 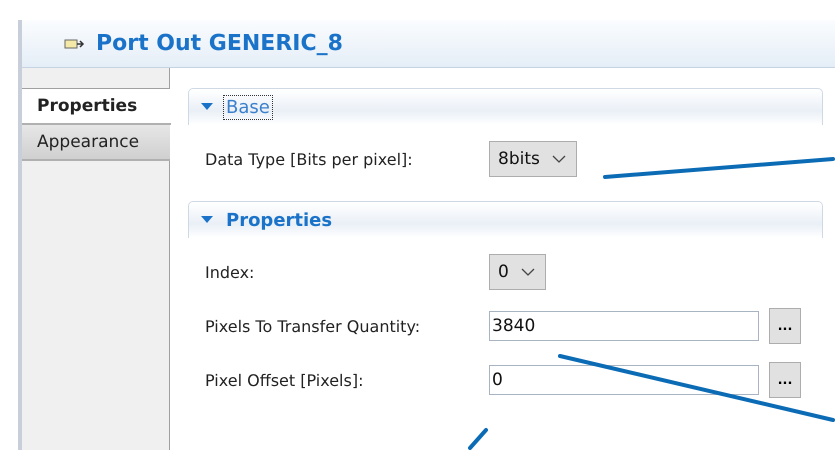 I want to click on field-label: Pixels To Transfer Quantity:, so click(x=313, y=326).